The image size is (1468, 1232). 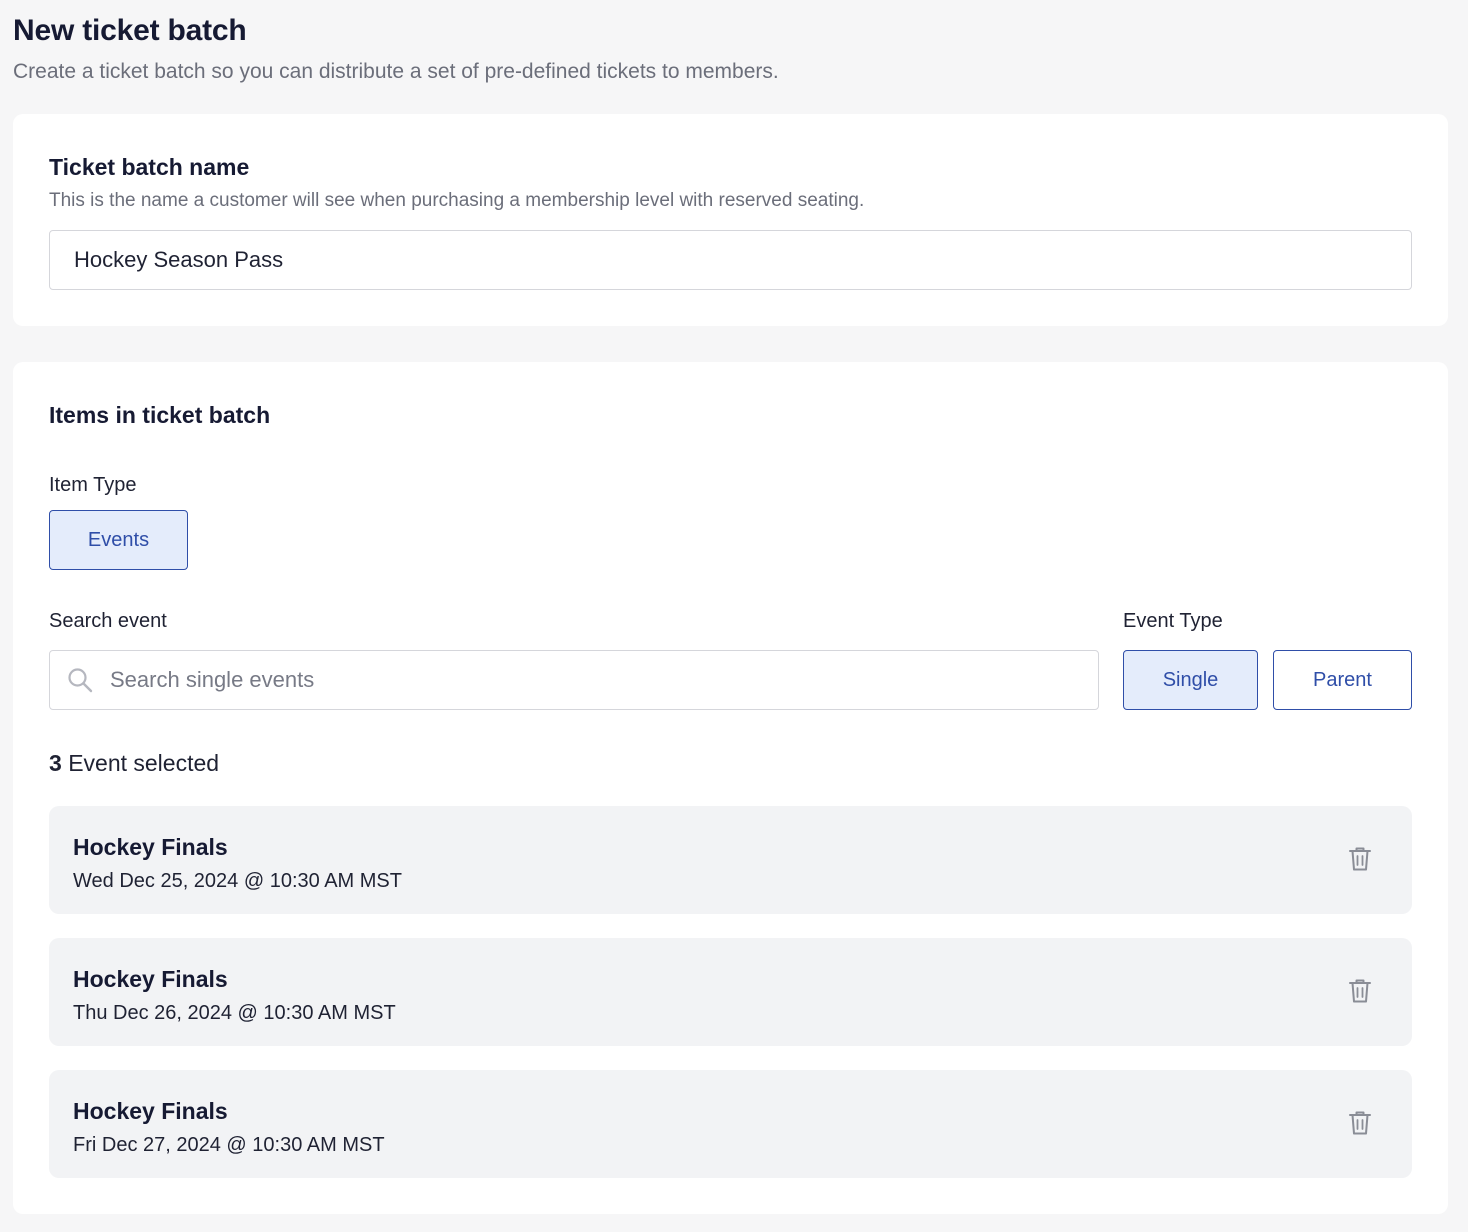 I want to click on ticket-batch-name-input: Hockey Season Pass, so click(x=730, y=260).